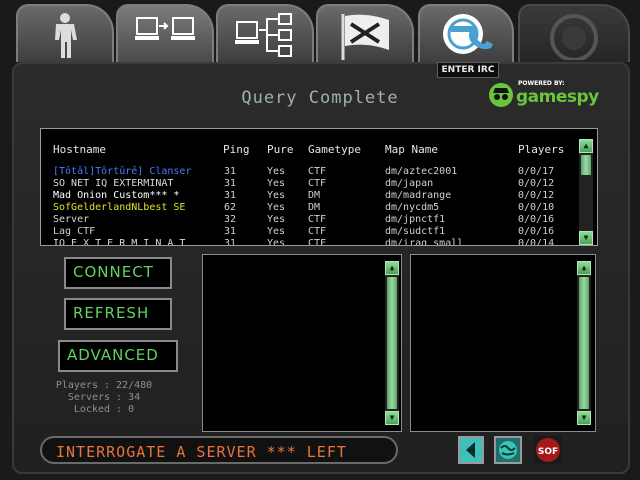 The width and height of the screenshot is (640, 480). What do you see at coordinates (415, 219) in the screenshot?
I see `server-map: dm/jpnctf1` at bounding box center [415, 219].